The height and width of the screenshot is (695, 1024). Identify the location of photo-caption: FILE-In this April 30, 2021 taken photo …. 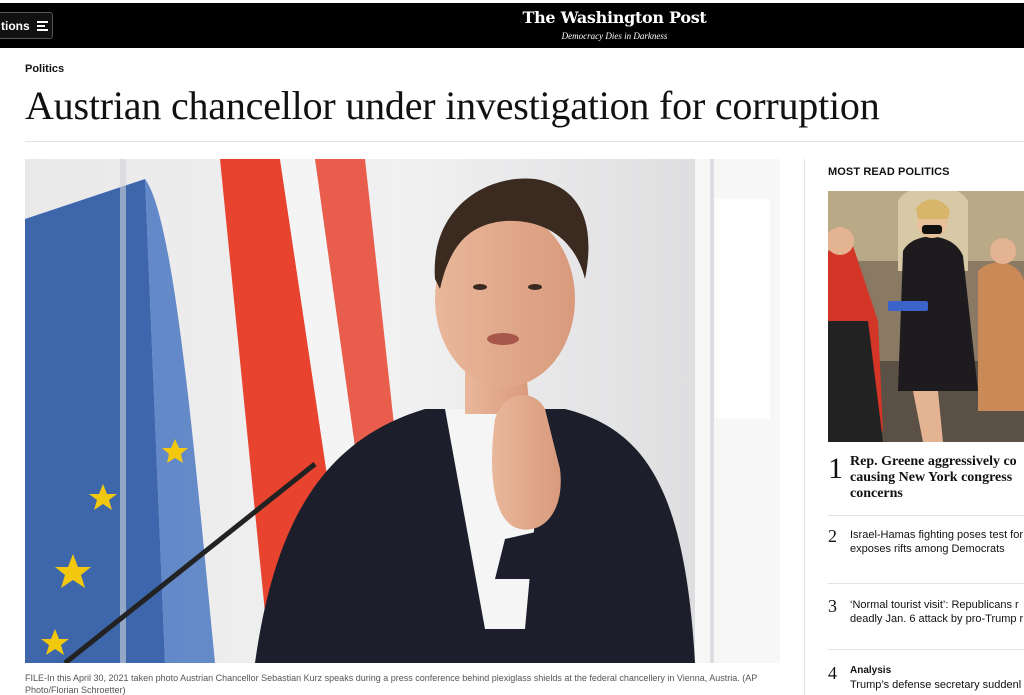
(391, 684).